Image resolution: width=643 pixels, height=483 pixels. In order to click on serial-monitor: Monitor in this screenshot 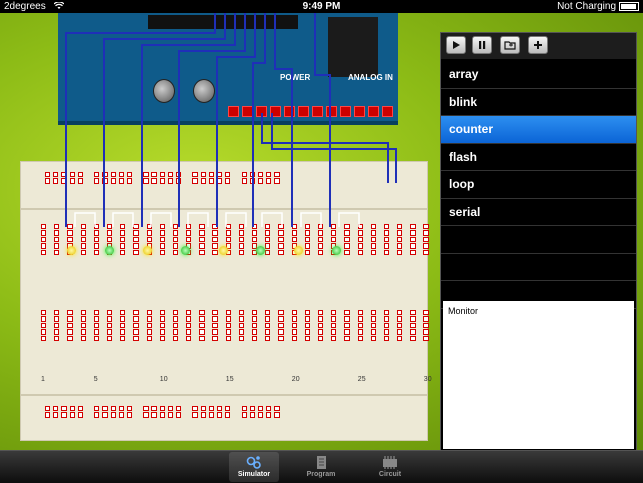, I will do `click(538, 375)`.